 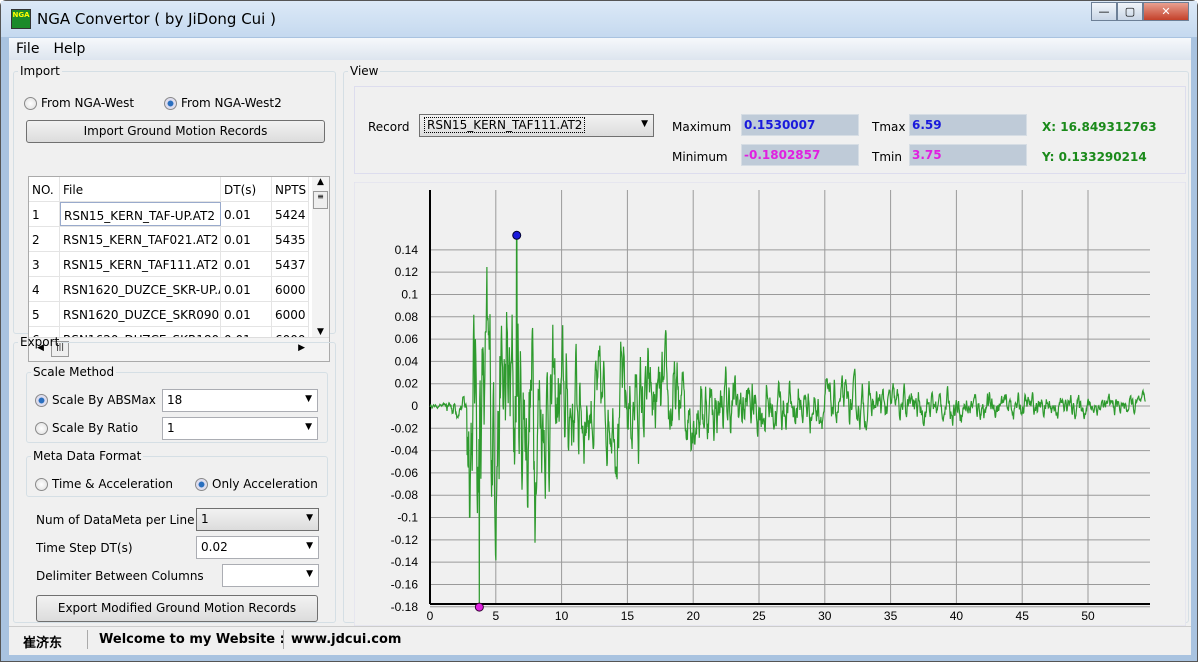 I want to click on author-name: 崔济东, so click(x=43, y=643).